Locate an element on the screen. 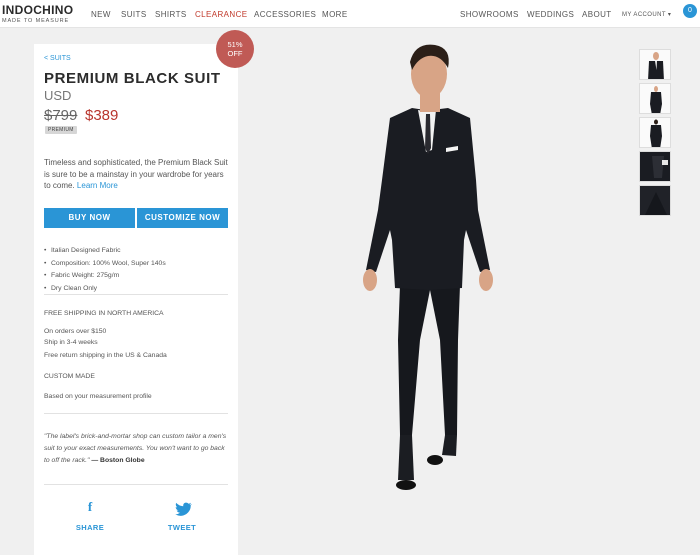  cart-icon: 0 is located at coordinates (690, 11).